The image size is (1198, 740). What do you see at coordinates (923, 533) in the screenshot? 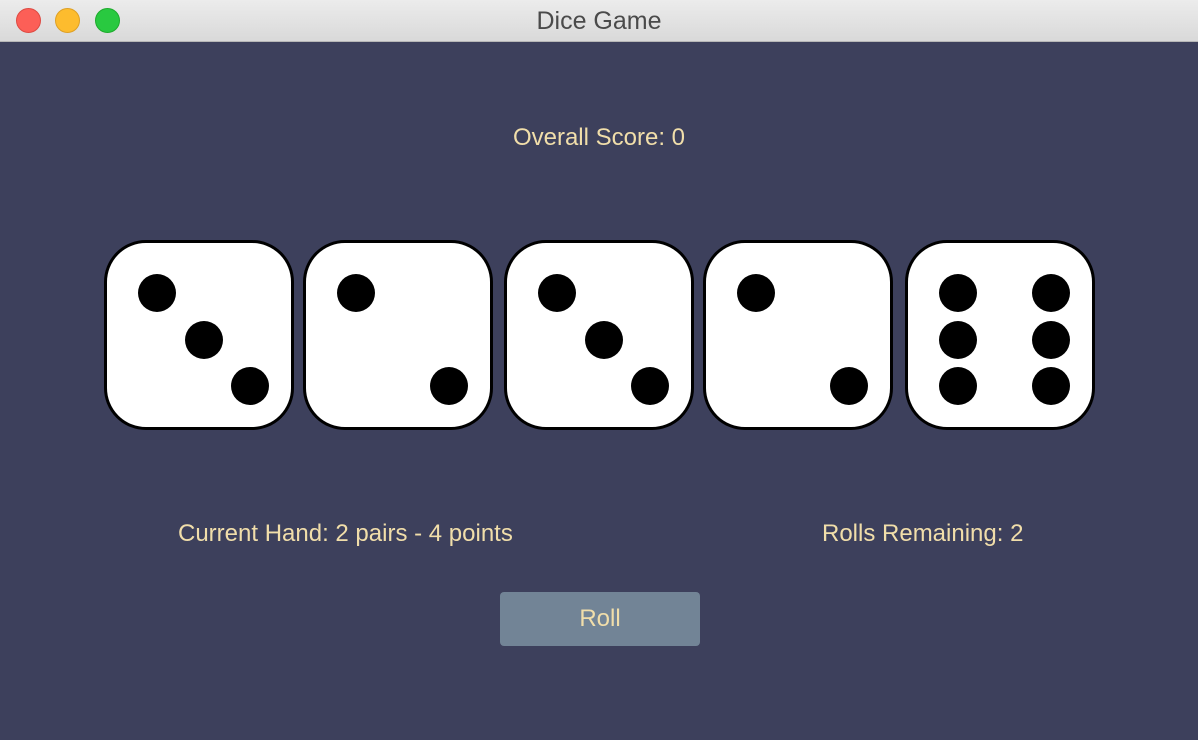
I see `rolls-remaining-label: Rolls Remaining: 2` at bounding box center [923, 533].